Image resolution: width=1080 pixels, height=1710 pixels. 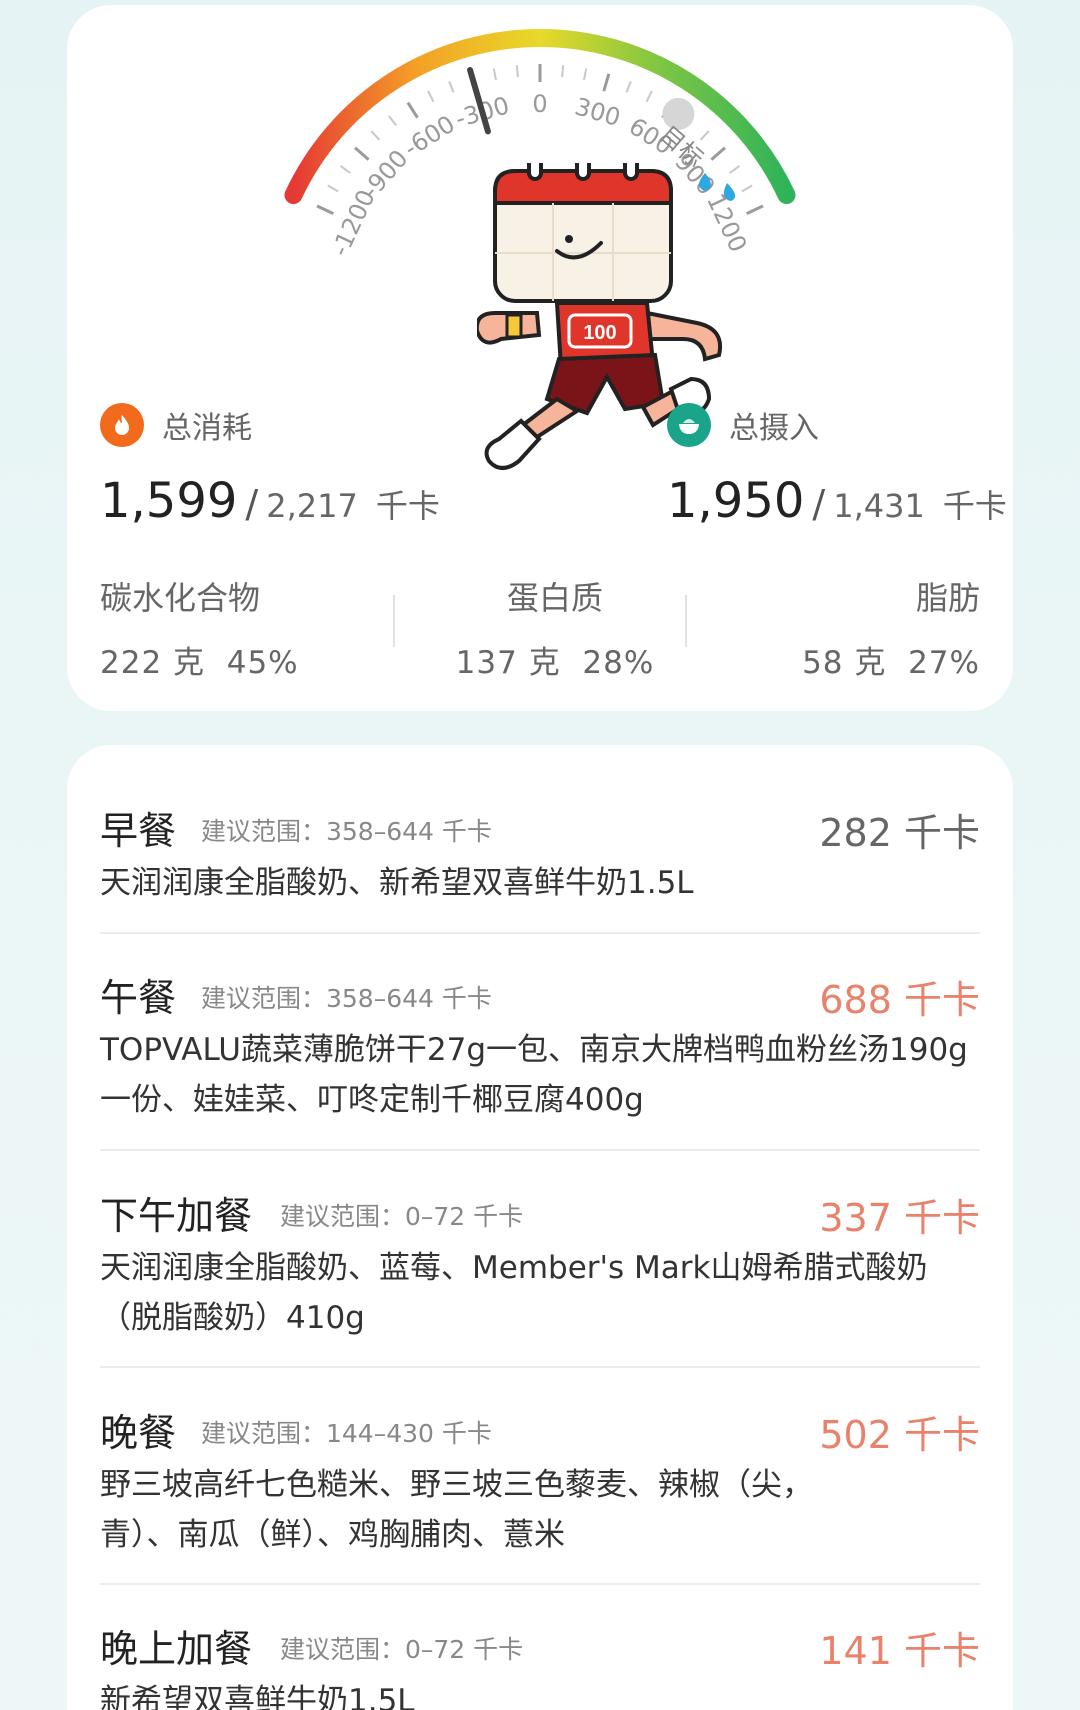 What do you see at coordinates (199, 627) in the screenshot?
I see `macro-carbs: 碳水化合物 222 克 45%` at bounding box center [199, 627].